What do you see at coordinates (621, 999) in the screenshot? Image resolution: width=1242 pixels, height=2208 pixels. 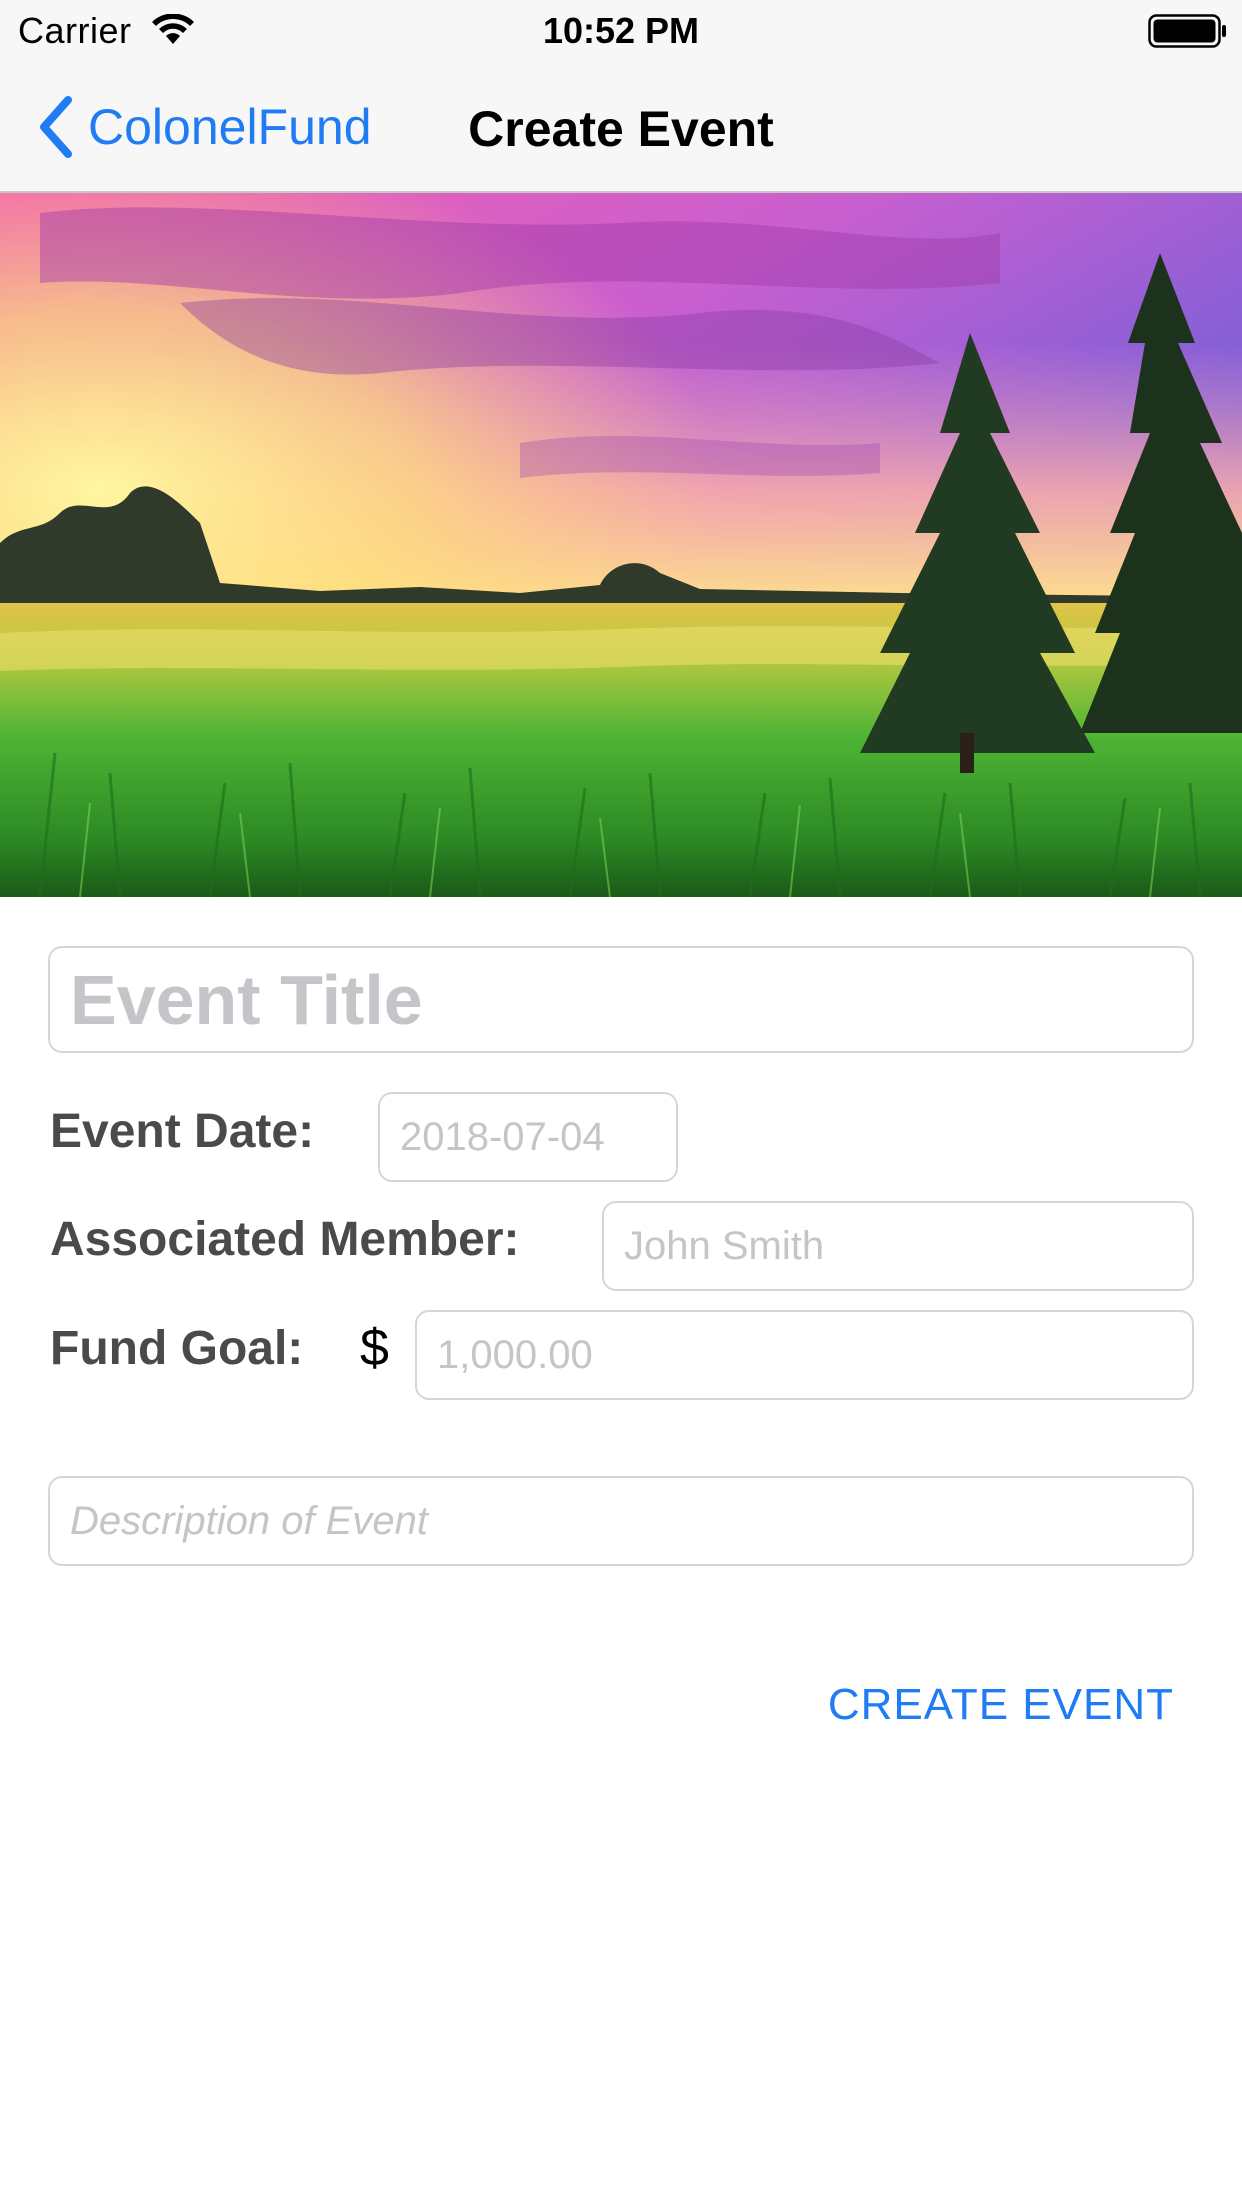 I see `event-title-input: Event Title` at bounding box center [621, 999].